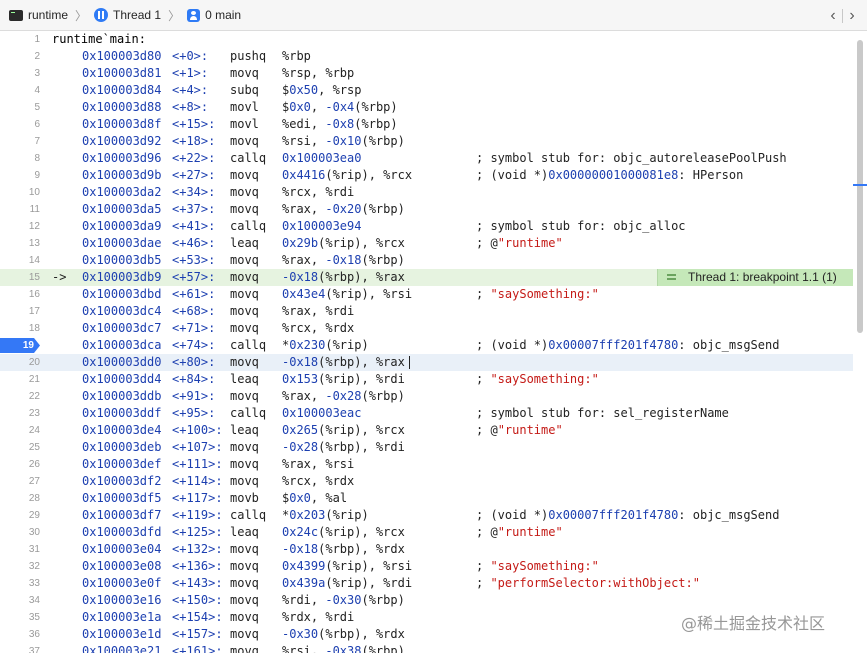 The image size is (867, 653). Describe the element at coordinates (20, 634) in the screenshot. I see `line-number: 36` at that location.